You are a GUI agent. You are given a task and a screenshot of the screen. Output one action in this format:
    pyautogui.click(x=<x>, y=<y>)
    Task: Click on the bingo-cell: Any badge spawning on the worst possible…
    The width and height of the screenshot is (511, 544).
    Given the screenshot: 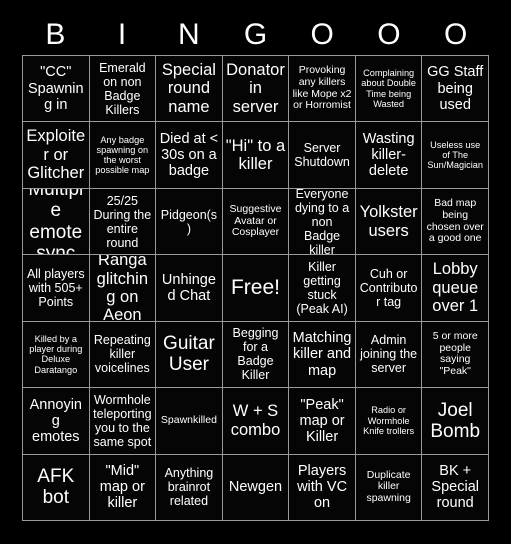 What is the action you would take?
    pyautogui.click(x=122, y=155)
    